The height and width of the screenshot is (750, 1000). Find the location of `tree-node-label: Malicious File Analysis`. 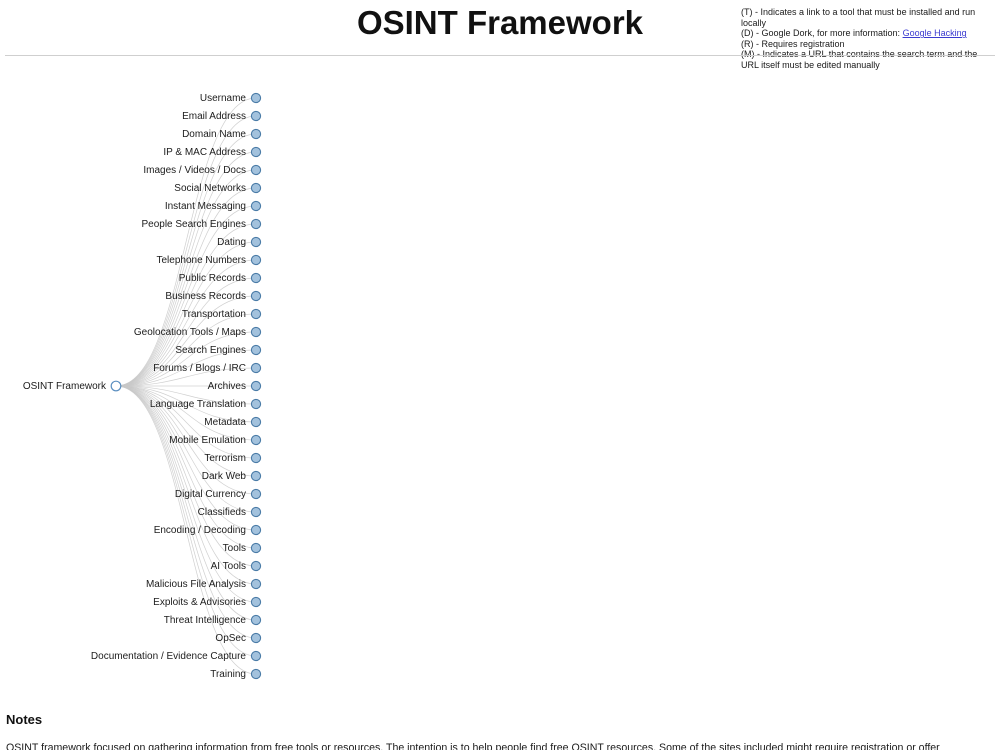

tree-node-label: Malicious File Analysis is located at coordinates (196, 584).